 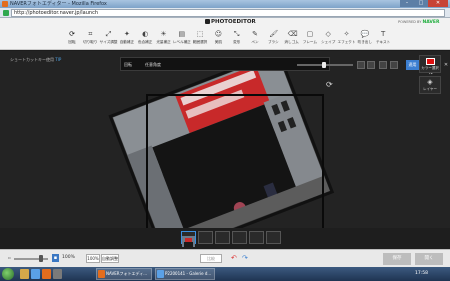 I want to click on filmstrip, so click(x=225, y=238).